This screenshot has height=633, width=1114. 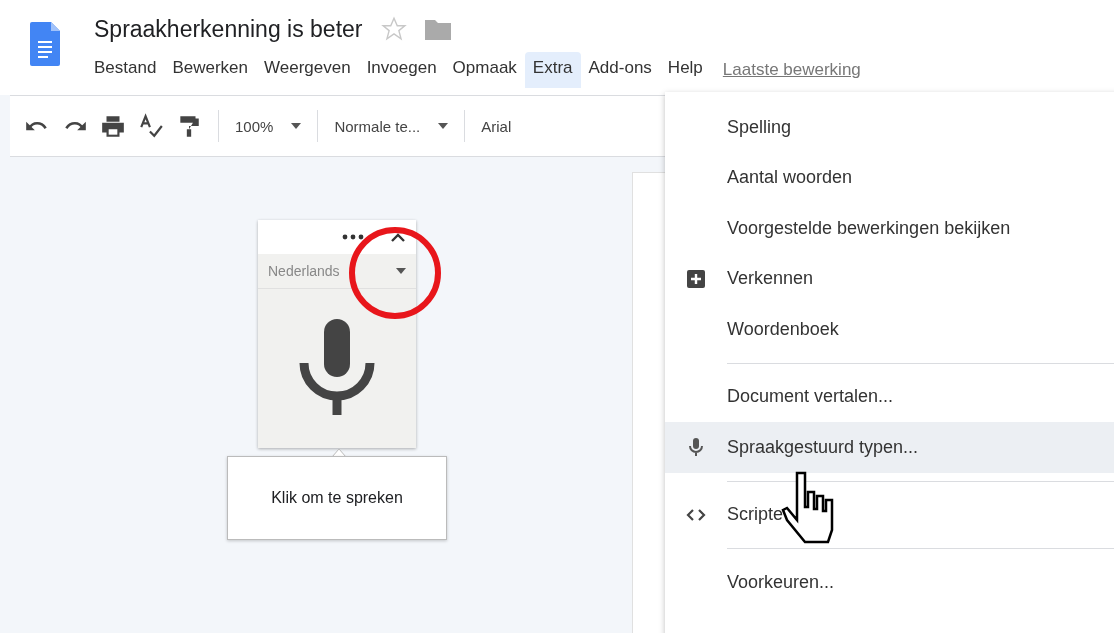 I want to click on docs-logo-icon, so click(x=45, y=44).